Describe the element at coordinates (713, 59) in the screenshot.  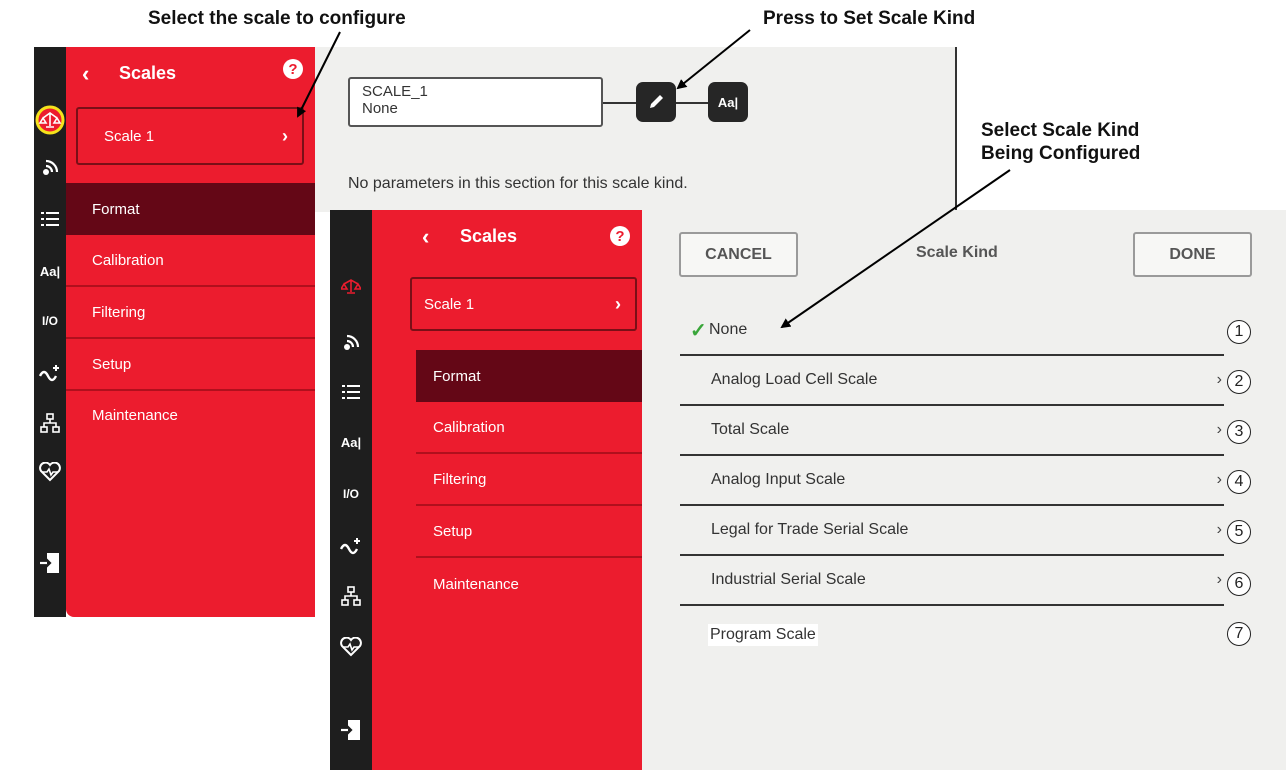
I see `arrow-press-set-kind` at that location.